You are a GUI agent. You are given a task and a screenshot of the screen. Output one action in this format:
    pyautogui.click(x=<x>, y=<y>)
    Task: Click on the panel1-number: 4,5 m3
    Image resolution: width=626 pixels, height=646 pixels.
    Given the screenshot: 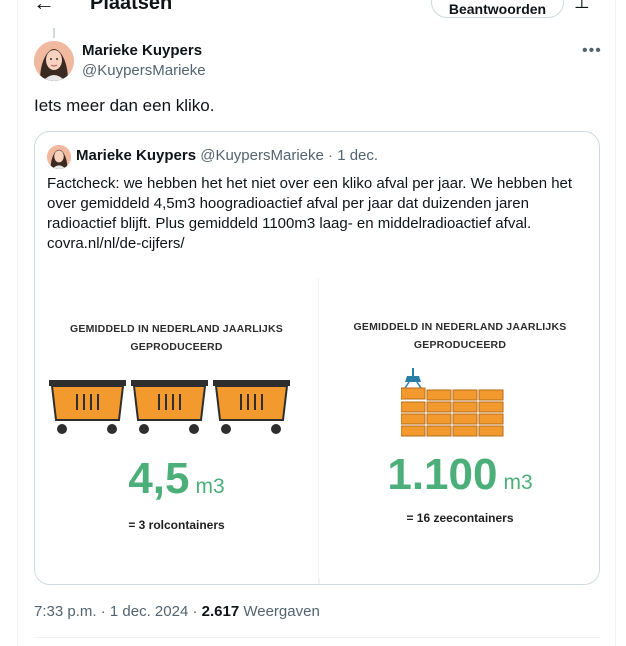 What is the action you would take?
    pyautogui.click(x=176, y=478)
    